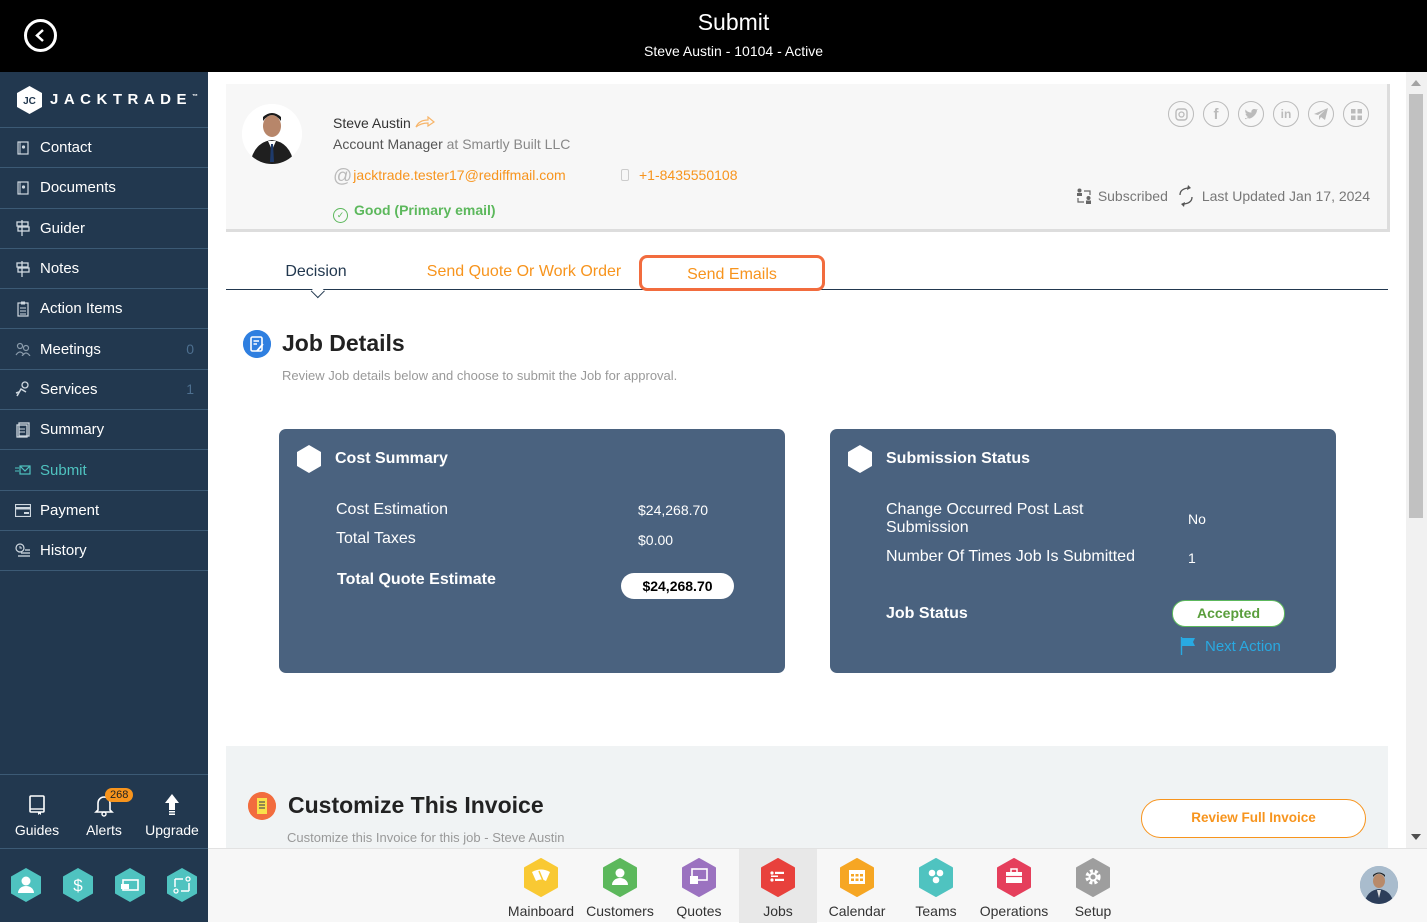 The width and height of the screenshot is (1427, 923). What do you see at coordinates (26, 885) in the screenshot?
I see `person-hex-icon` at bounding box center [26, 885].